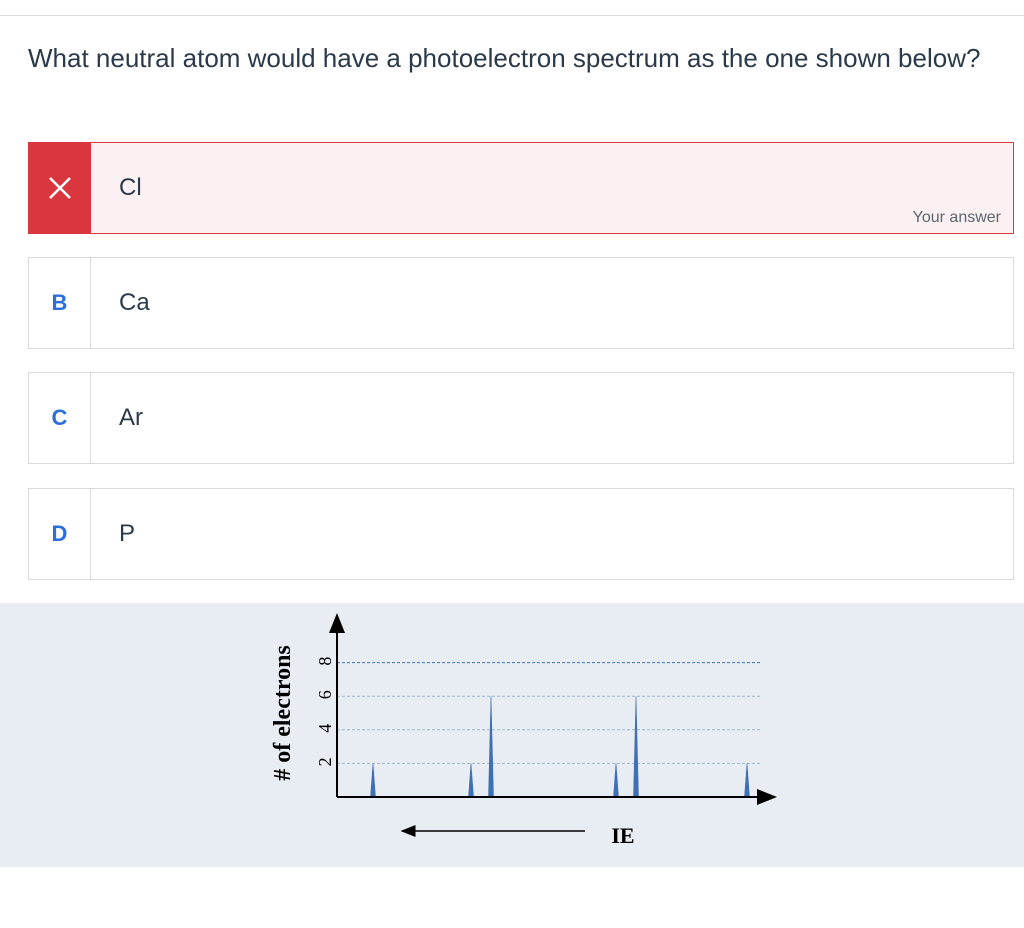 The width and height of the screenshot is (1024, 928). I want to click on option-b: B Ca, so click(521, 303).